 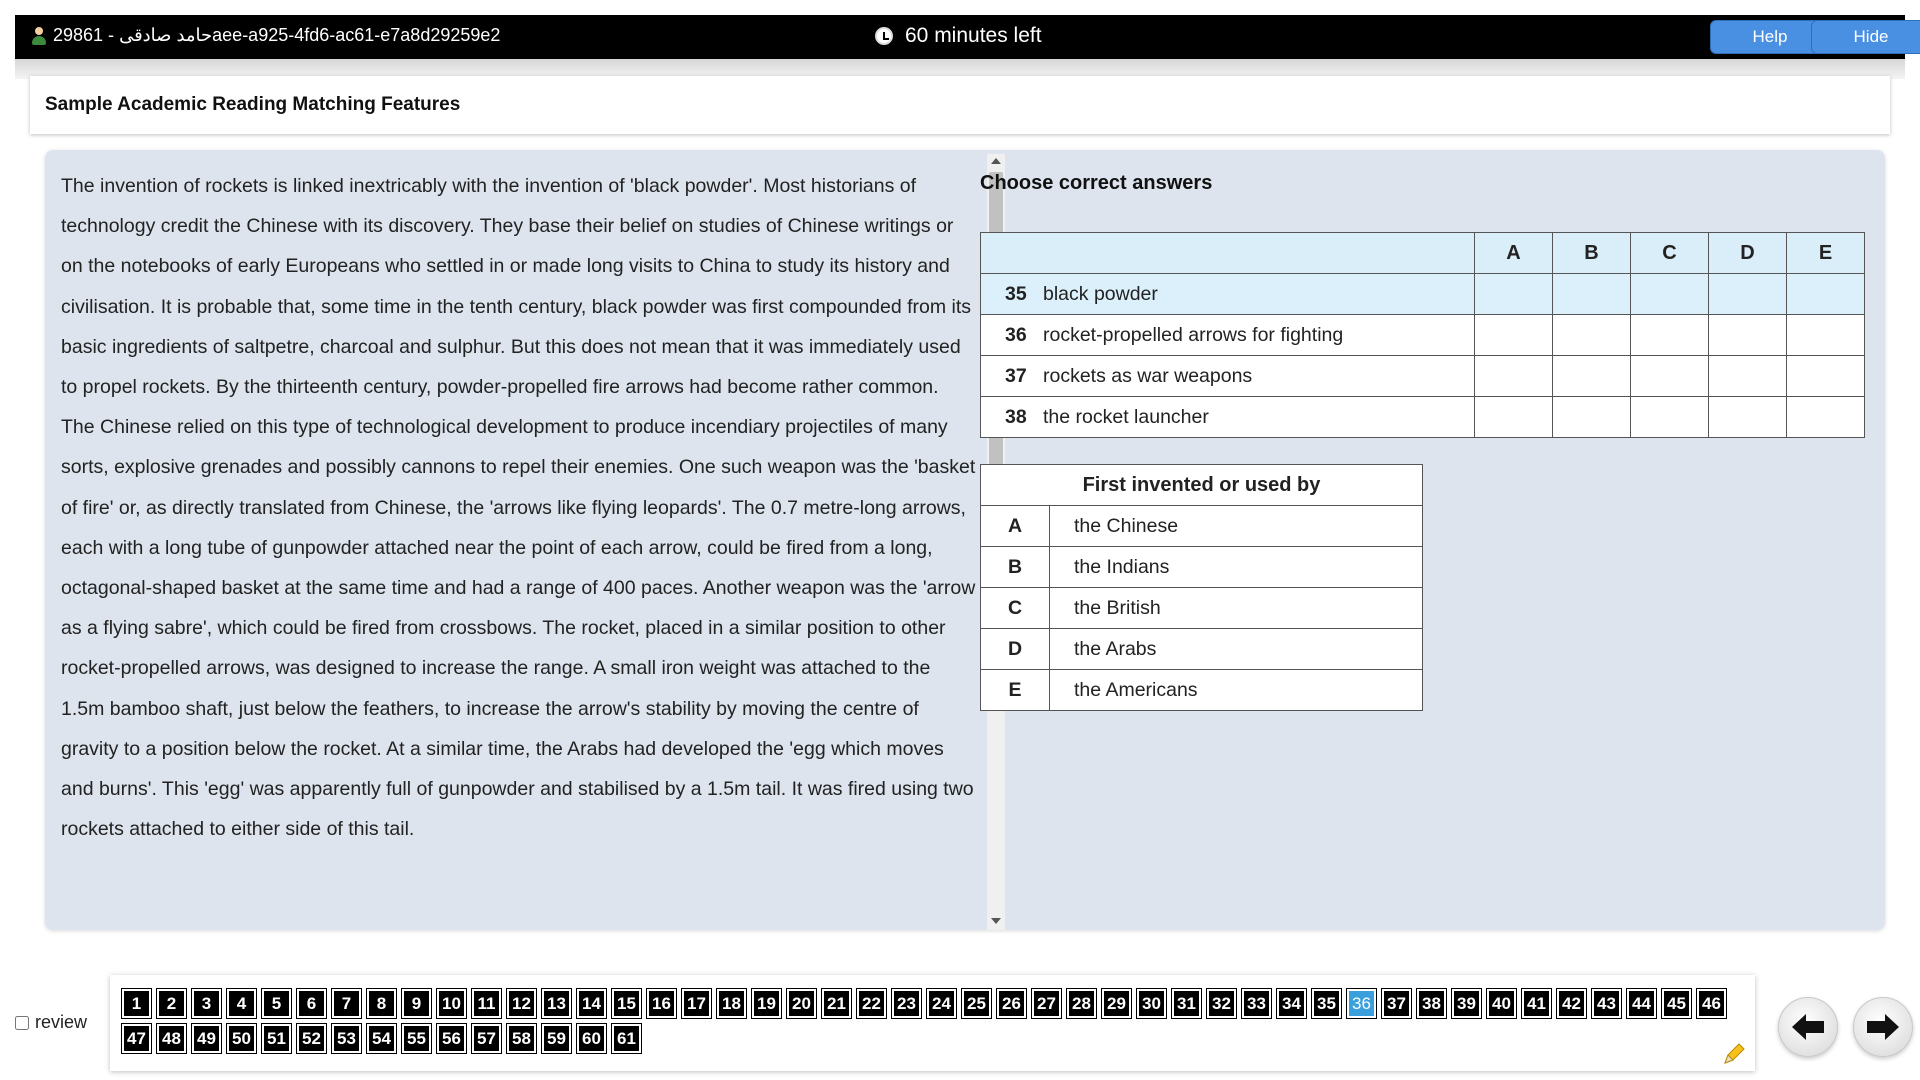 What do you see at coordinates (1747, 417) in the screenshot?
I see `answer-cell-38-d` at bounding box center [1747, 417].